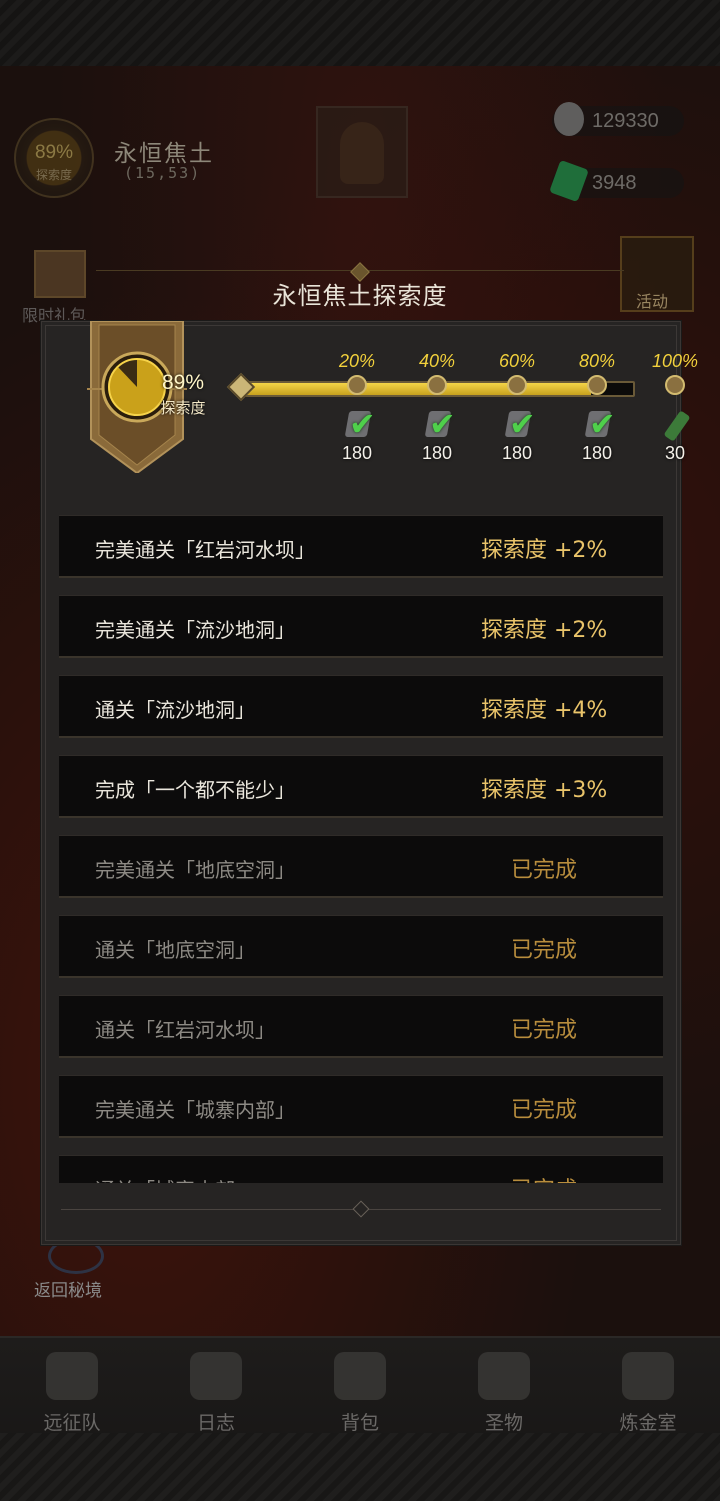 This screenshot has height=1501, width=720. What do you see at coordinates (54, 152) in the screenshot?
I see `hud-explore-pct: 89%` at bounding box center [54, 152].